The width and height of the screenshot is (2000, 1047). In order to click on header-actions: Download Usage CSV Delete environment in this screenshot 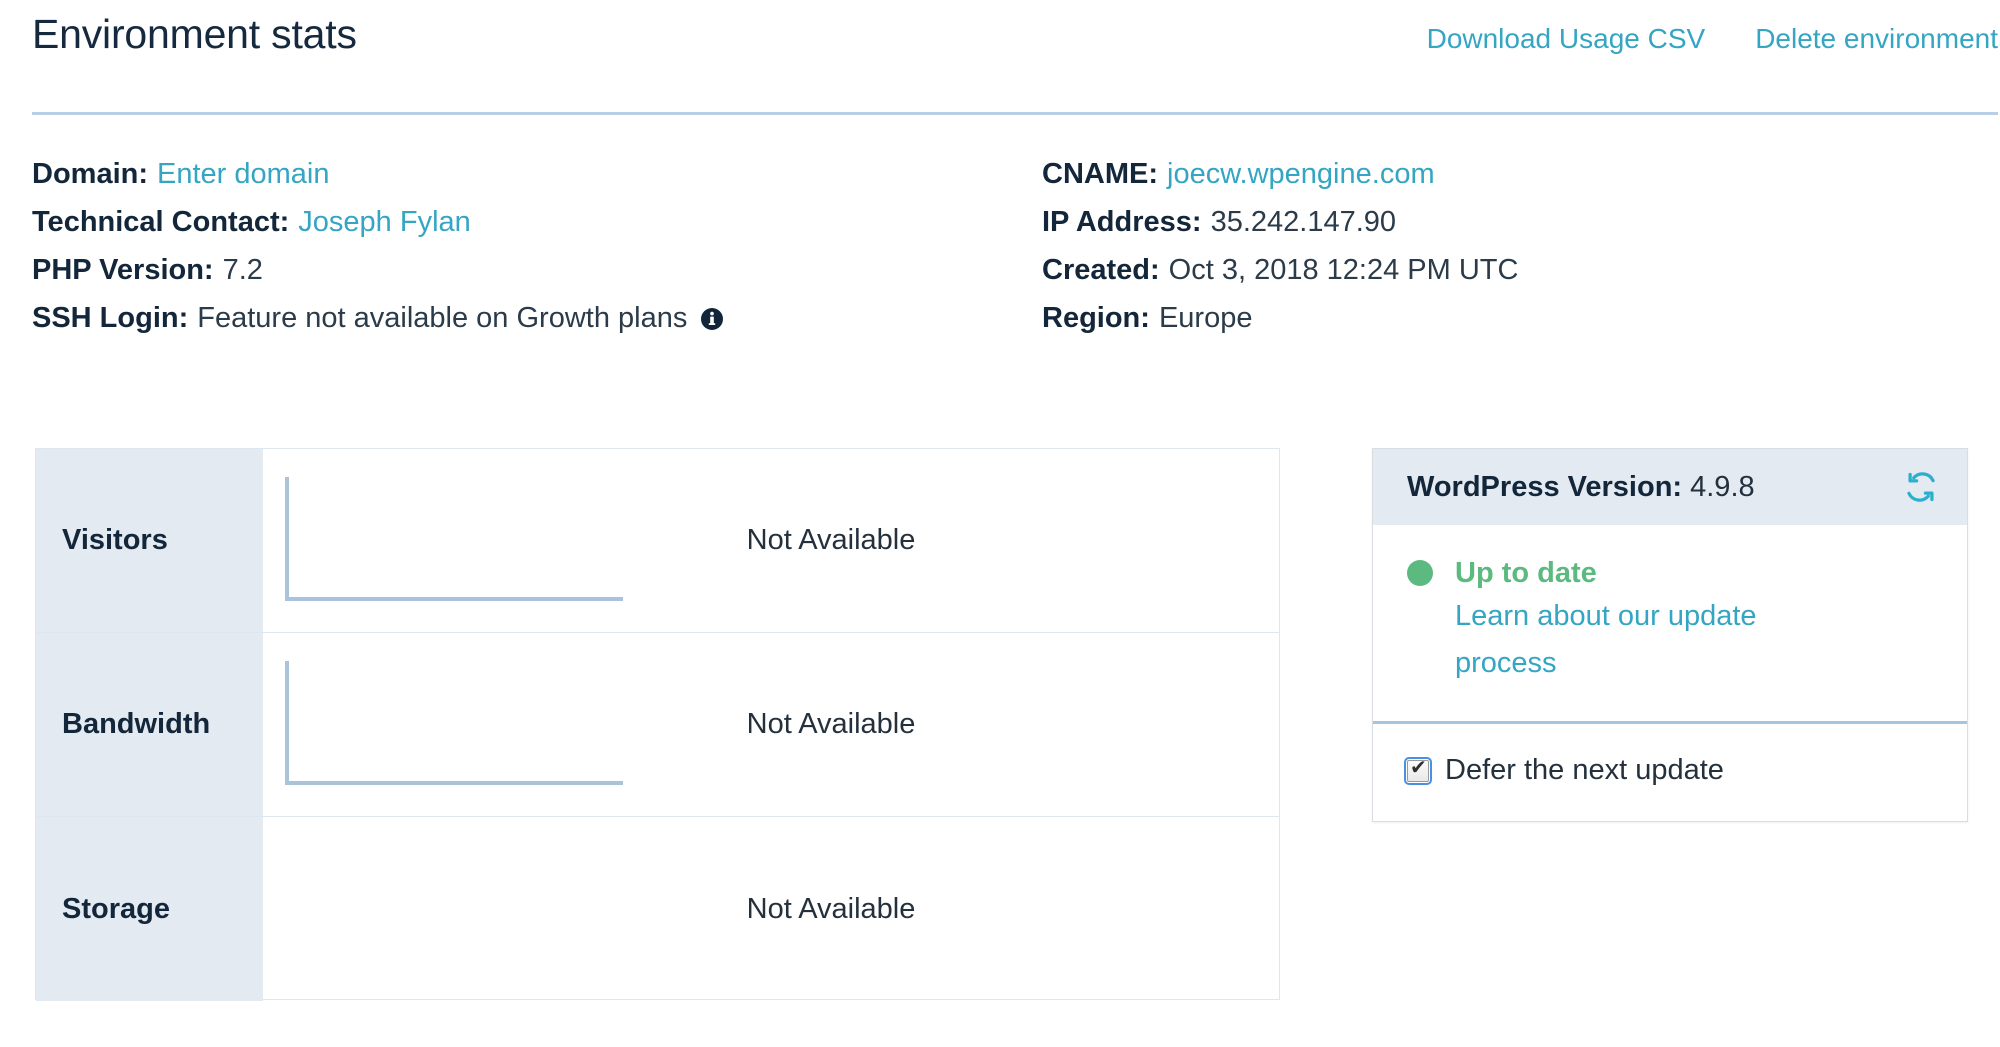, I will do `click(1713, 39)`.